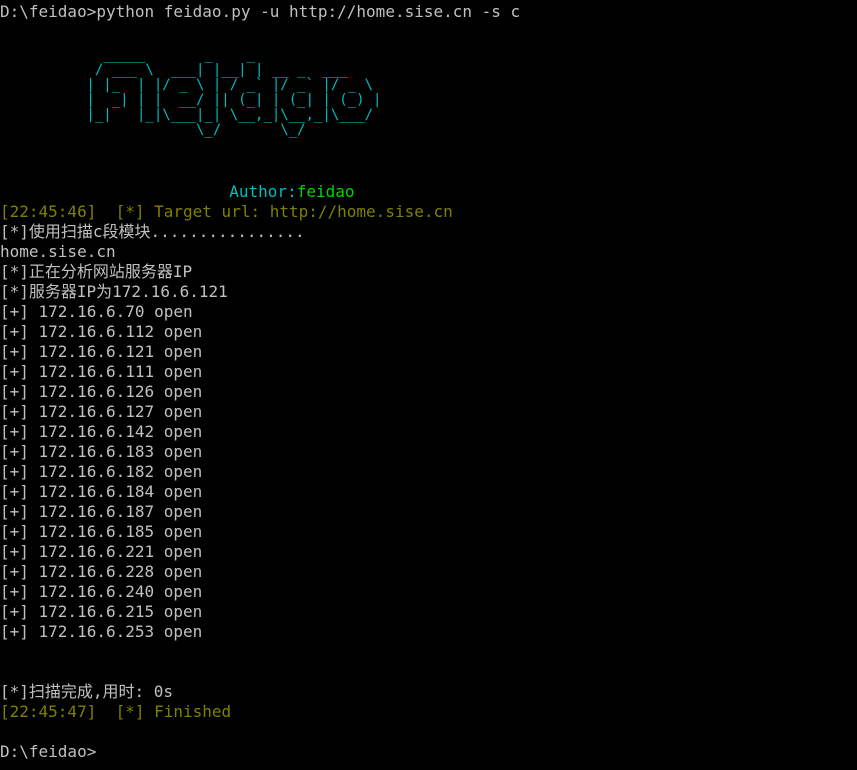  What do you see at coordinates (101, 351) in the screenshot?
I see `result-line: [+] 172.16.6.121 open` at bounding box center [101, 351].